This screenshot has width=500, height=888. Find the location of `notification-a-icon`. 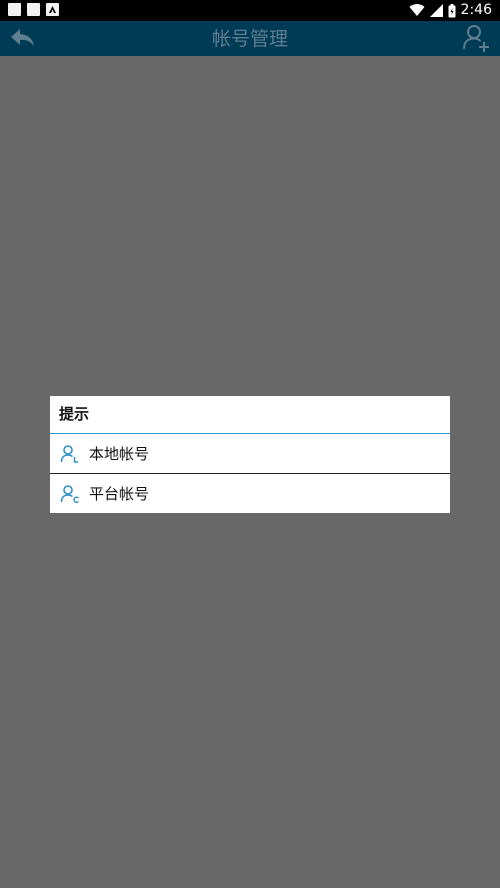

notification-a-icon is located at coordinates (52, 9).